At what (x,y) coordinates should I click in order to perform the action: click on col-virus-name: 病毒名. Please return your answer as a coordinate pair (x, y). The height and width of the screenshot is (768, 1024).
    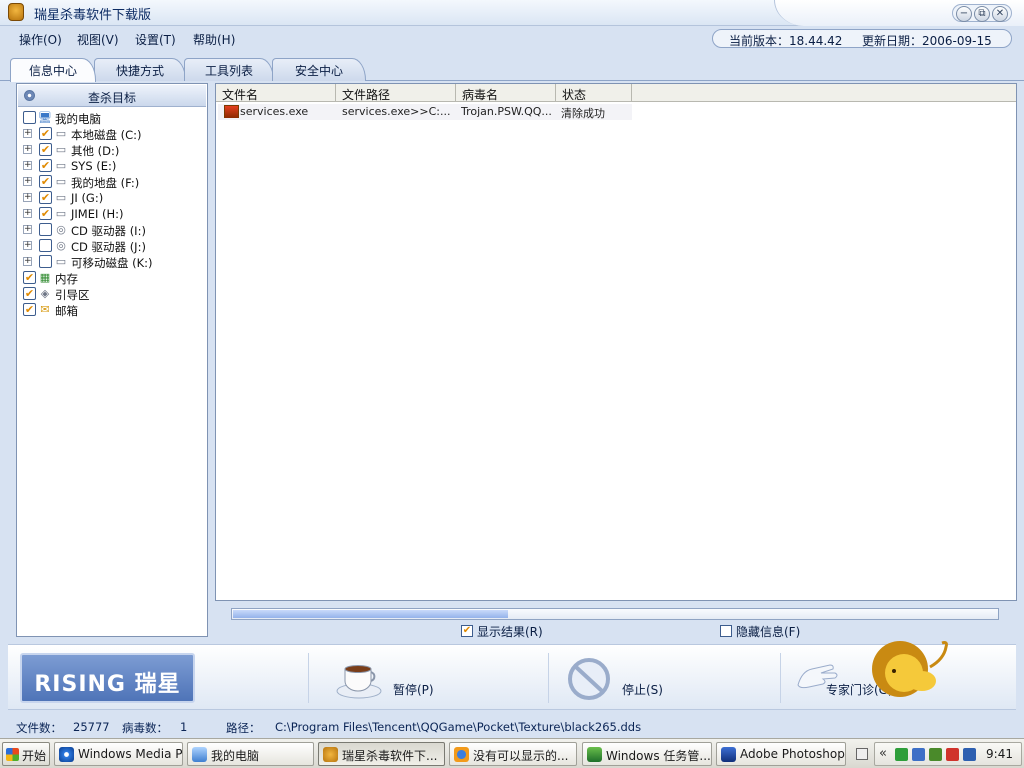
    Looking at the image, I should click on (506, 93).